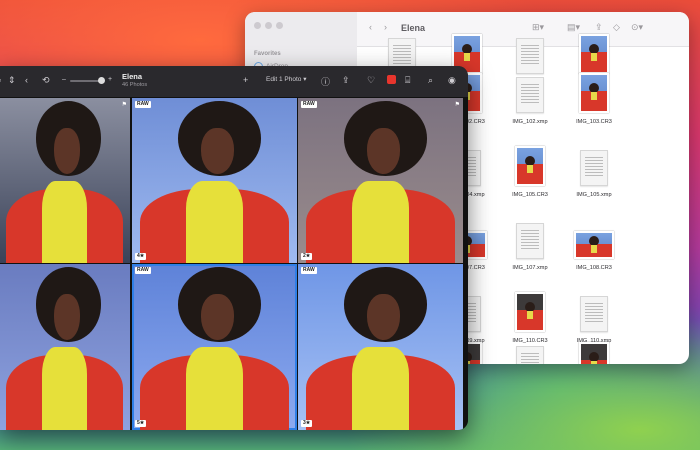  I want to click on star-rating-badge: 3★, so click(307, 423).